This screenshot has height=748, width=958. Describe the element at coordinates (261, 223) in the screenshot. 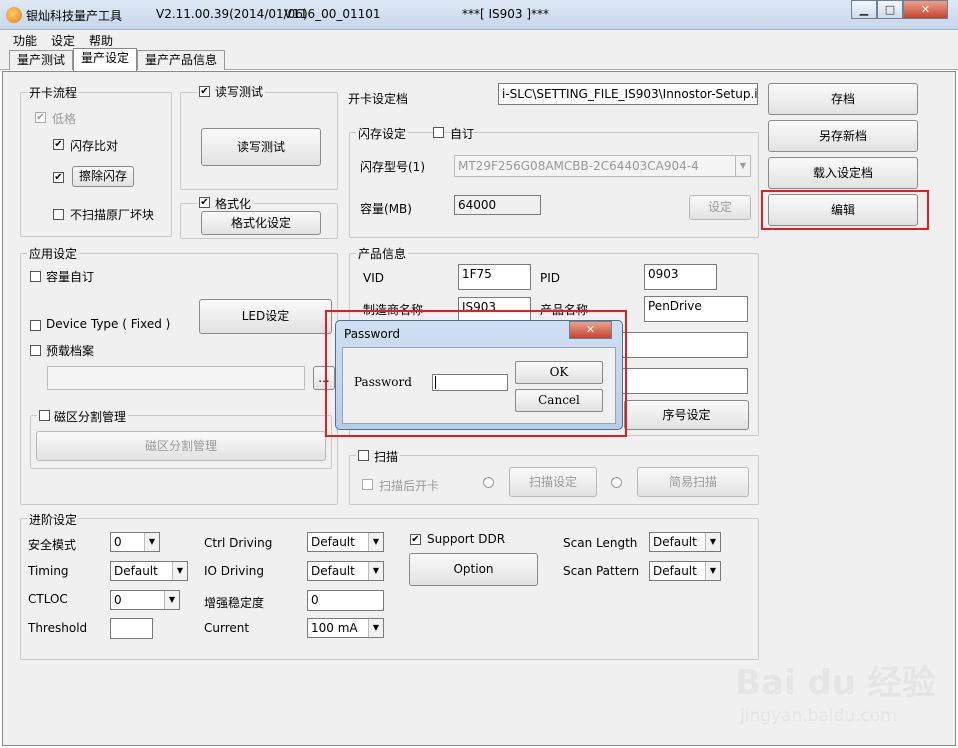

I see `format-settings-button: 格式化设定` at that location.